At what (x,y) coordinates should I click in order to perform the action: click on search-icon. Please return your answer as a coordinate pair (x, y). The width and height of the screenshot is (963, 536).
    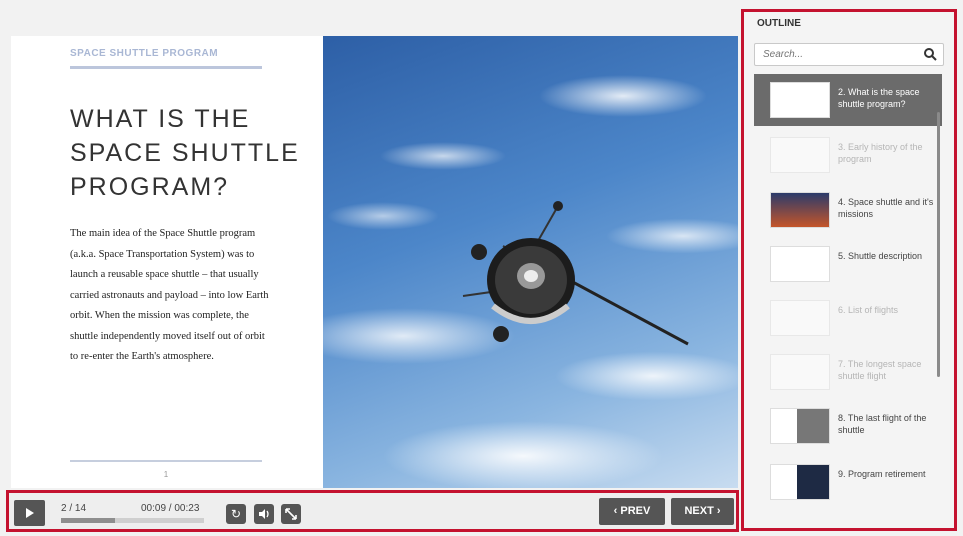
    Looking at the image, I should click on (930, 54).